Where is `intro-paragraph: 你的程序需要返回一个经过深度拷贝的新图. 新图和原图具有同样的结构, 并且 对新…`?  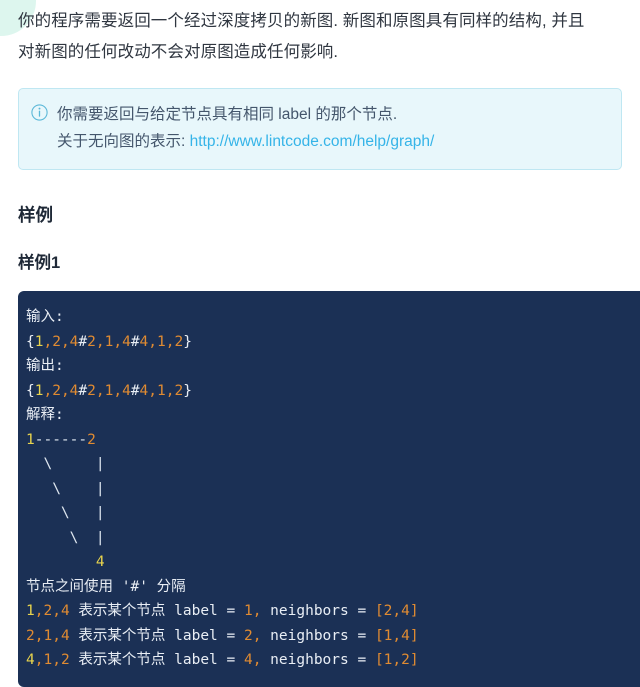 intro-paragraph: 你的程序需要返回一个经过深度拷贝的新图. 新图和原图具有同样的结构, 并且 对新… is located at coordinates (320, 34).